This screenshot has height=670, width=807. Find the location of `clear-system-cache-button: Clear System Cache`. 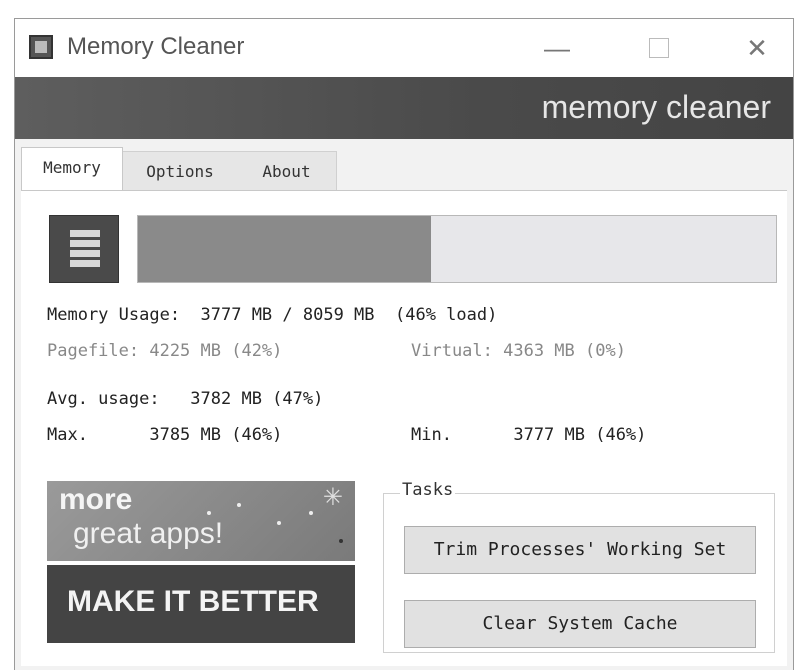

clear-system-cache-button: Clear System Cache is located at coordinates (580, 624).